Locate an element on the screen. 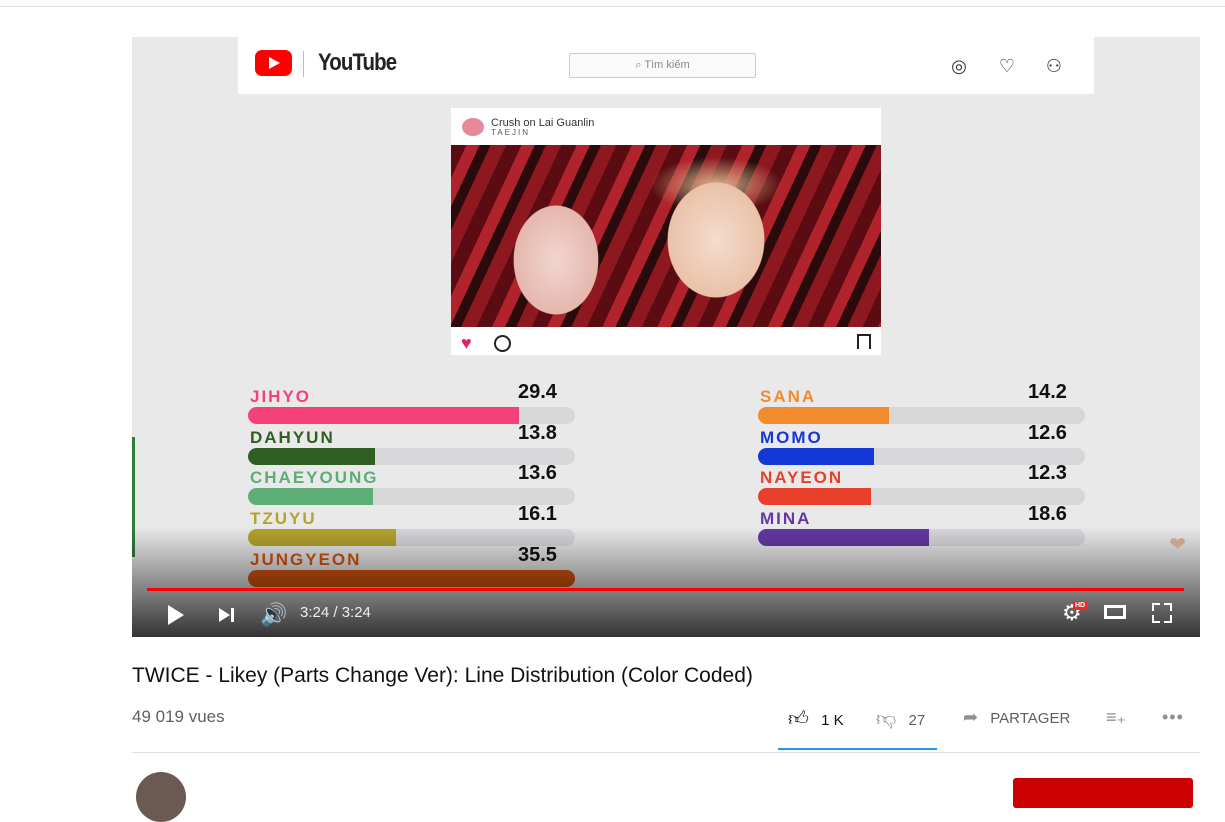 The width and height of the screenshot is (1225, 822). bar-mina is located at coordinates (843, 537).